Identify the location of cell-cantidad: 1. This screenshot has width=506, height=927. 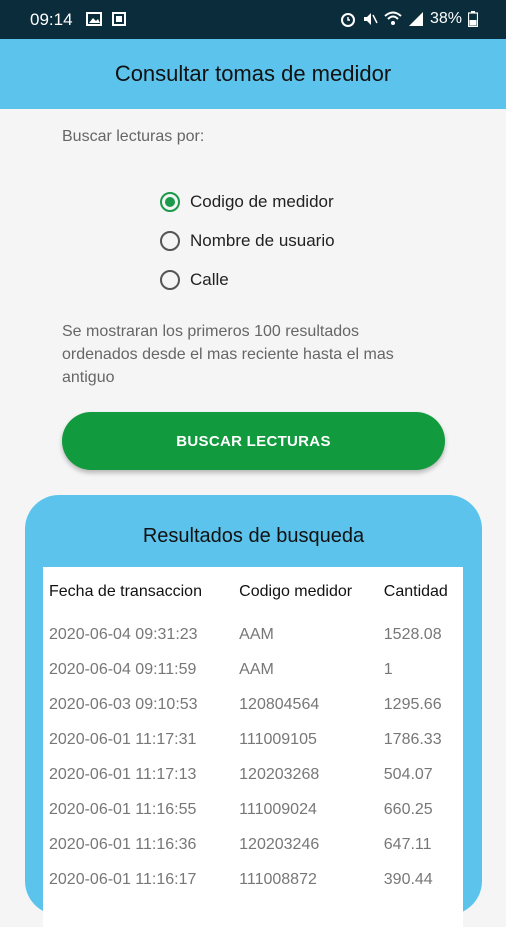
(388, 669).